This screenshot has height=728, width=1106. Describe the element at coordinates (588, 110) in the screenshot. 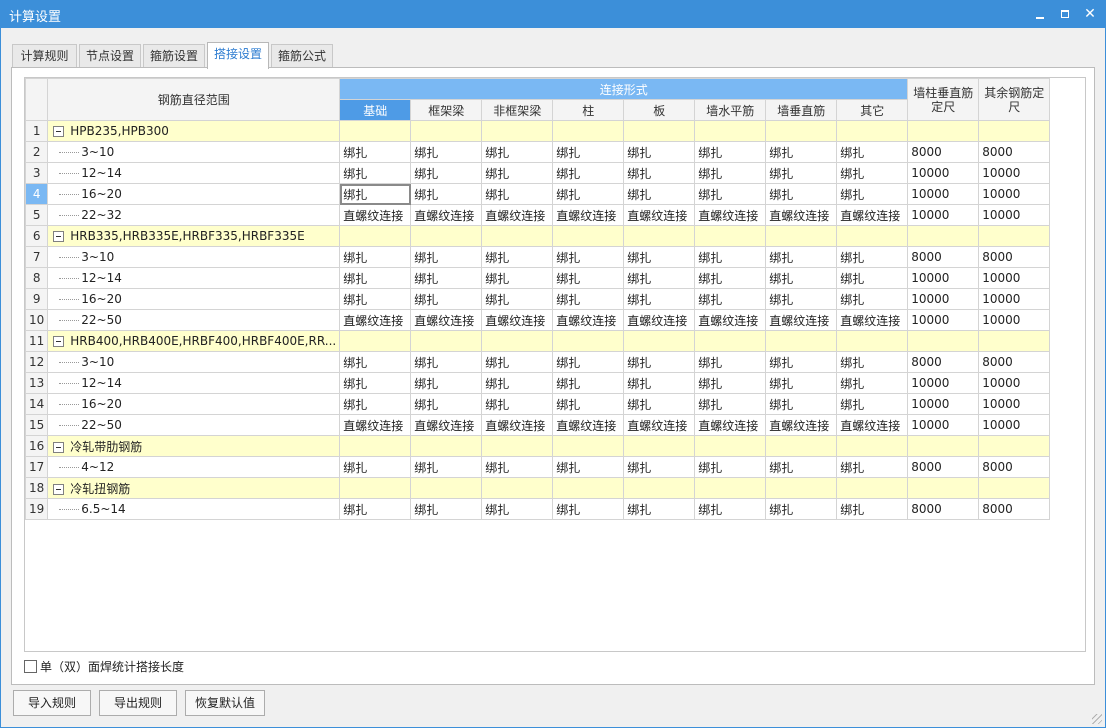

I see `header-col-3: 柱` at that location.